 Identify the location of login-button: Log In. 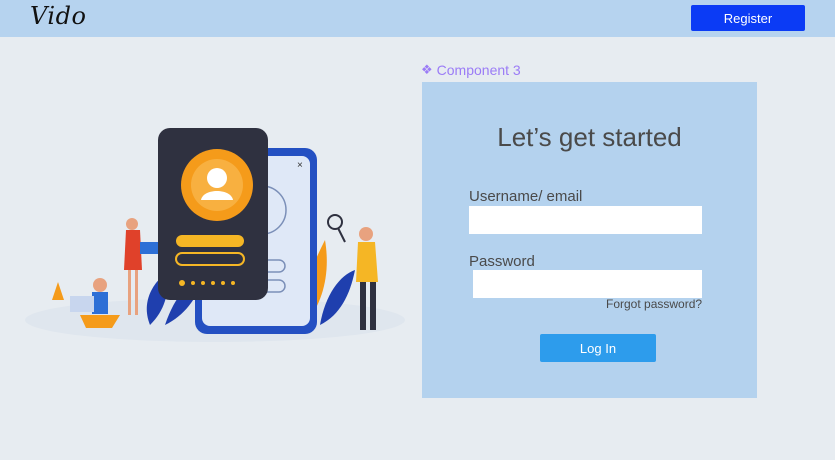
(598, 348).